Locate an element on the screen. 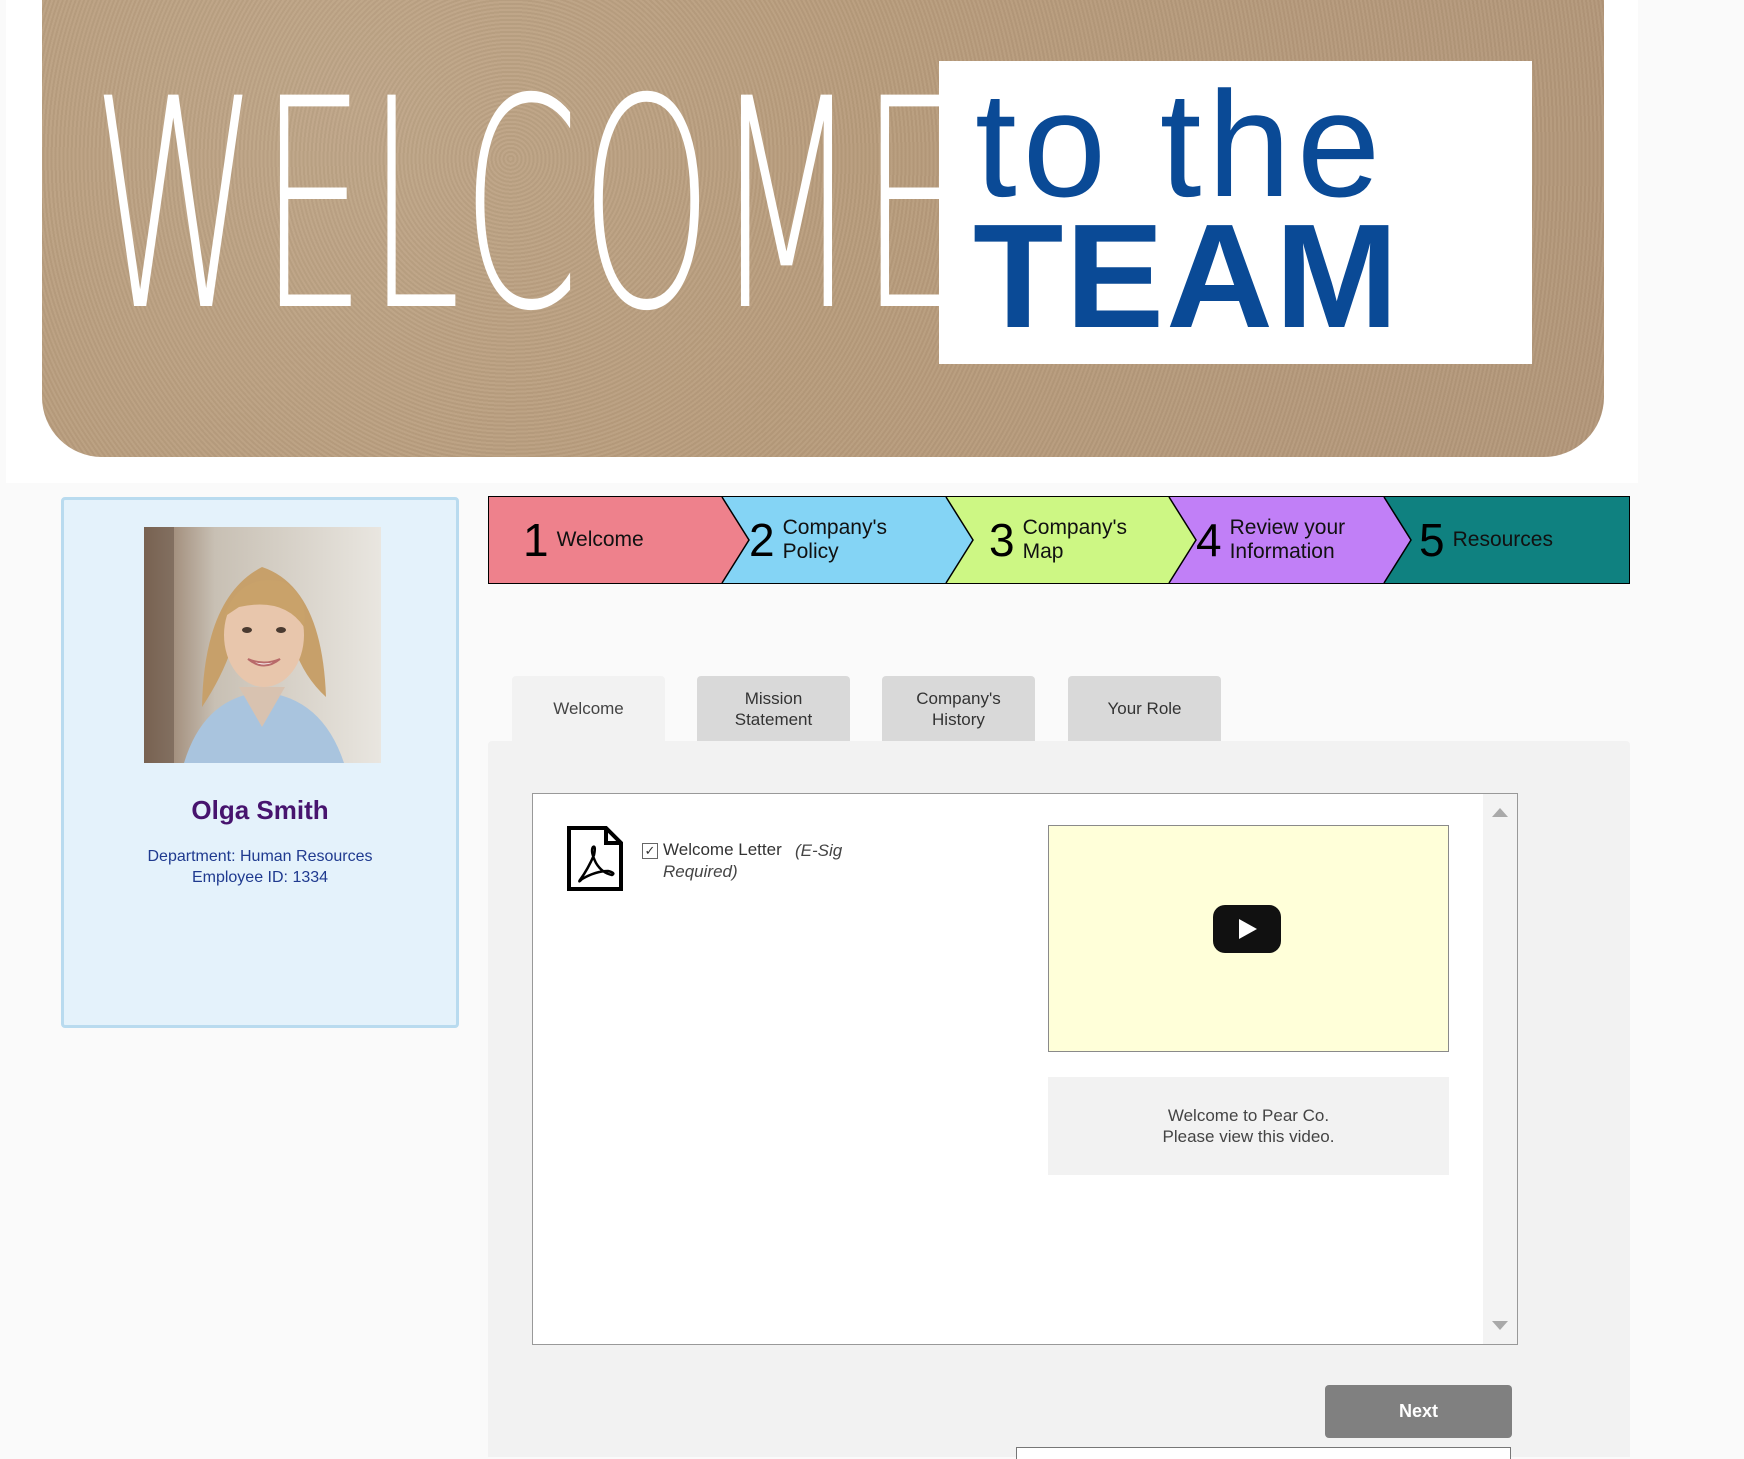 The height and width of the screenshot is (1459, 1744). step-review-information: 4 Review your Information is located at coordinates (1288, 540).